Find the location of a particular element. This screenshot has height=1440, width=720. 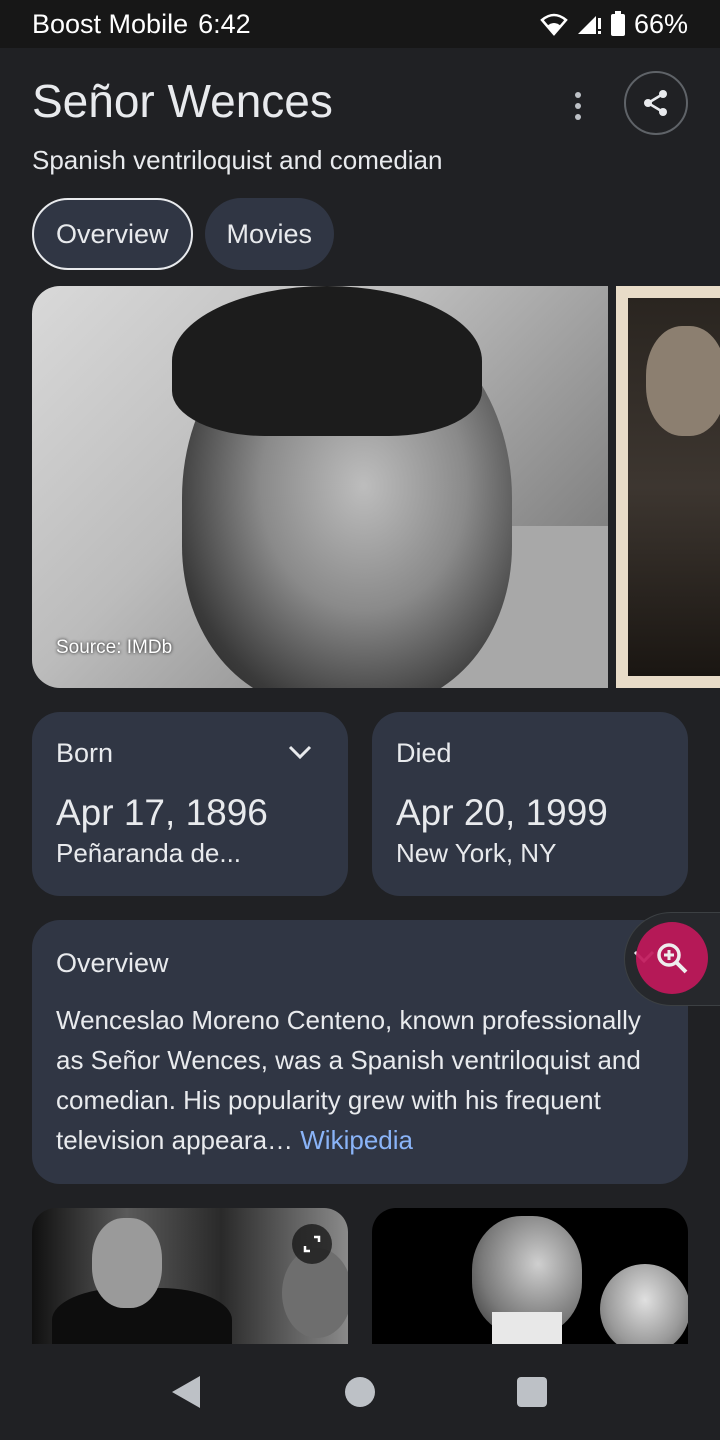

battery-level: 66% is located at coordinates (660, 23).